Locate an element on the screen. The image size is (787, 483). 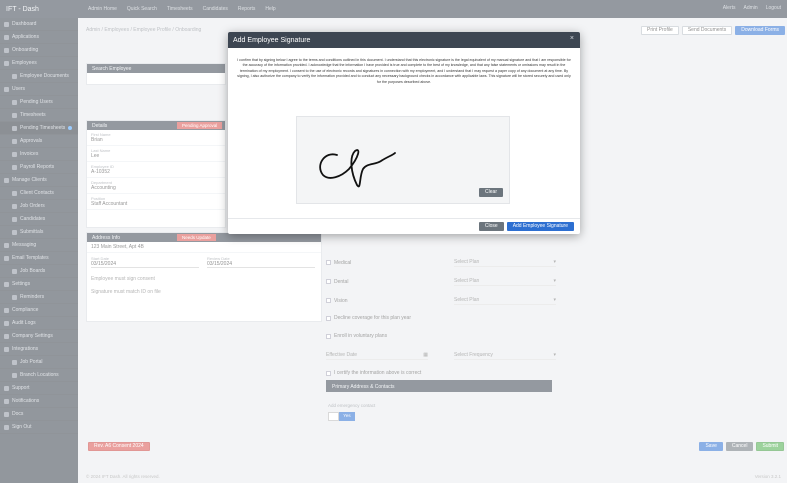
signature-pad: Clear is located at coordinates (403, 160).